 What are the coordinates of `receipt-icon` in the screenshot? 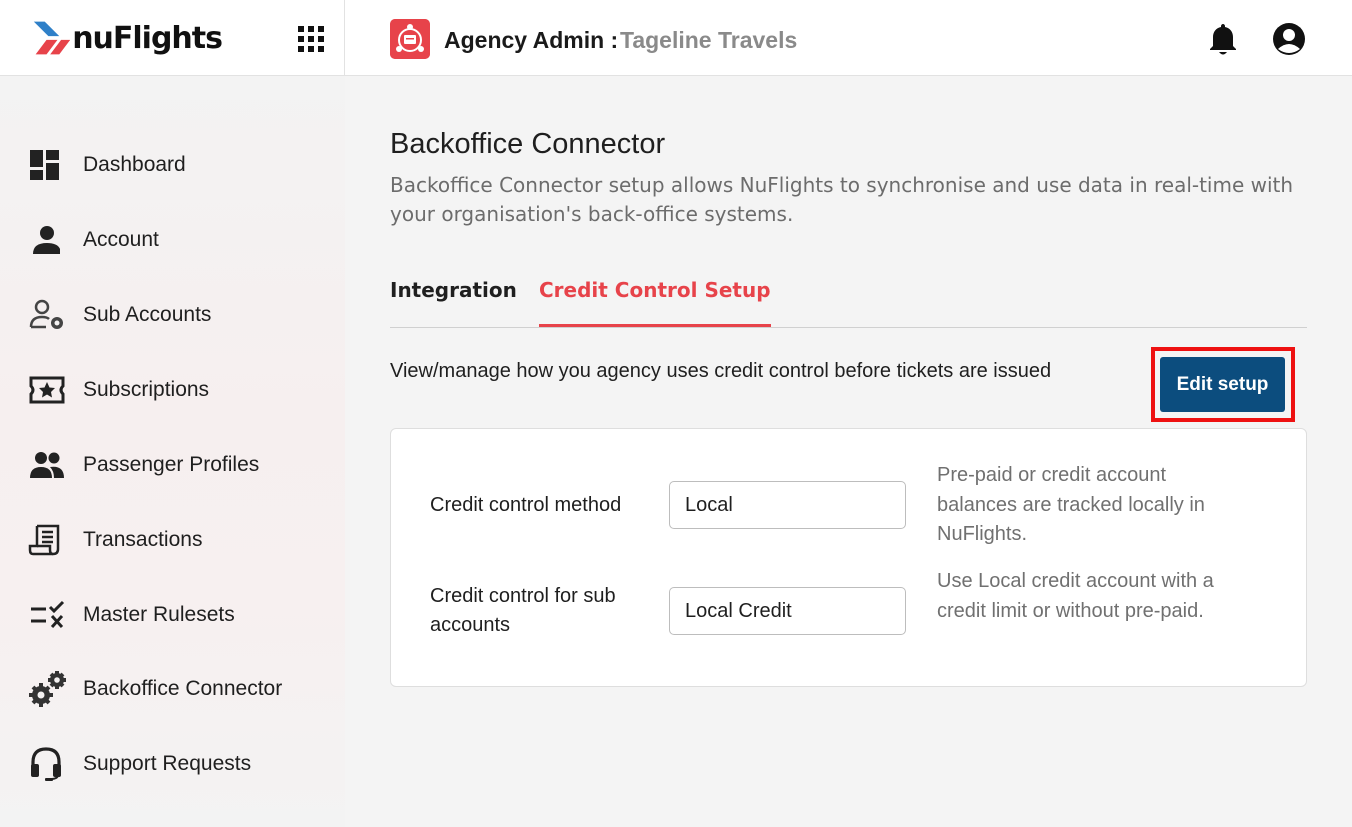 It's located at (48, 540).